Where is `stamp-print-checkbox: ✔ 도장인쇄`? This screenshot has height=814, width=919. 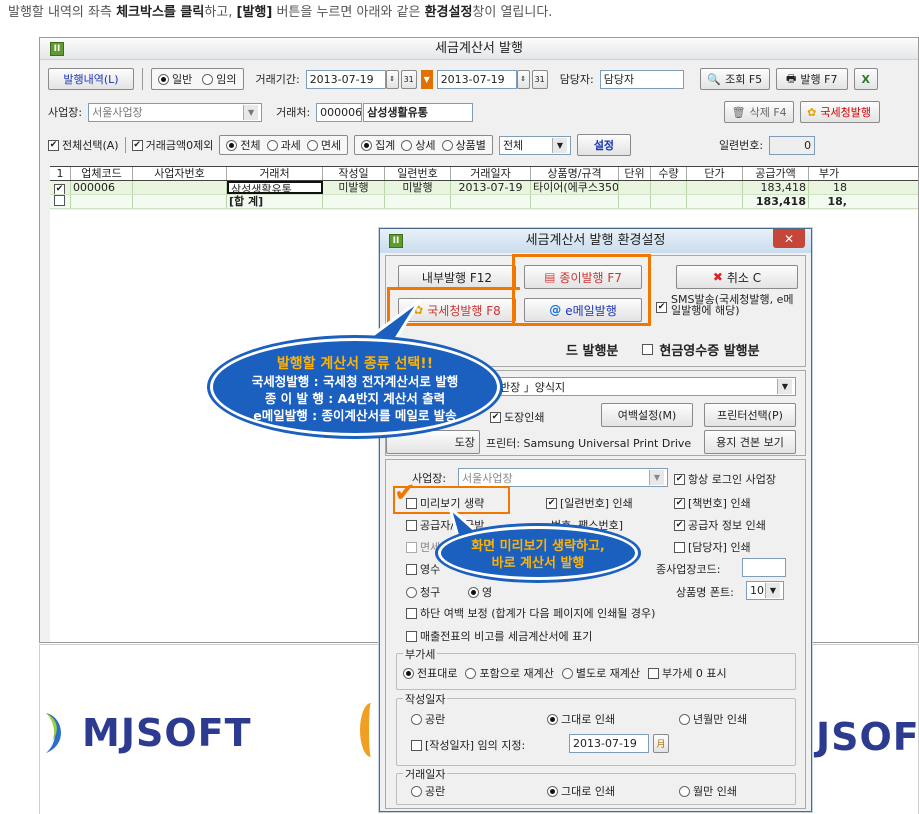 stamp-print-checkbox: ✔ 도장인쇄 is located at coordinates (517, 417).